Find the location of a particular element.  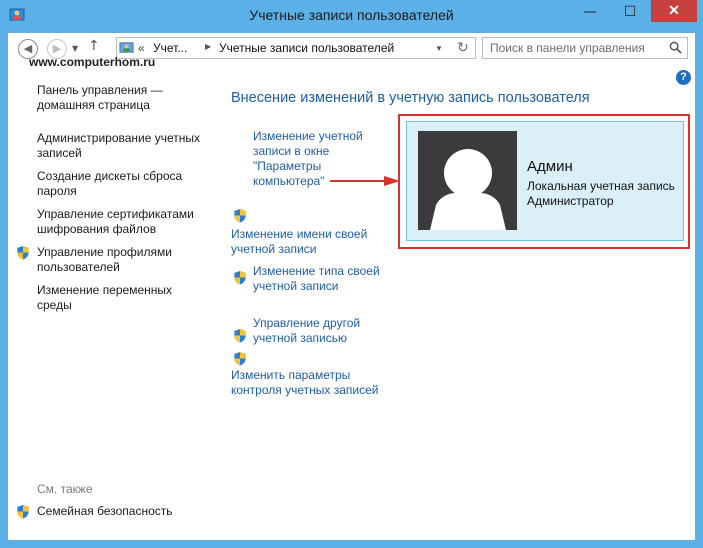

search-placeholder: Поиск в панели управления is located at coordinates (567, 48).